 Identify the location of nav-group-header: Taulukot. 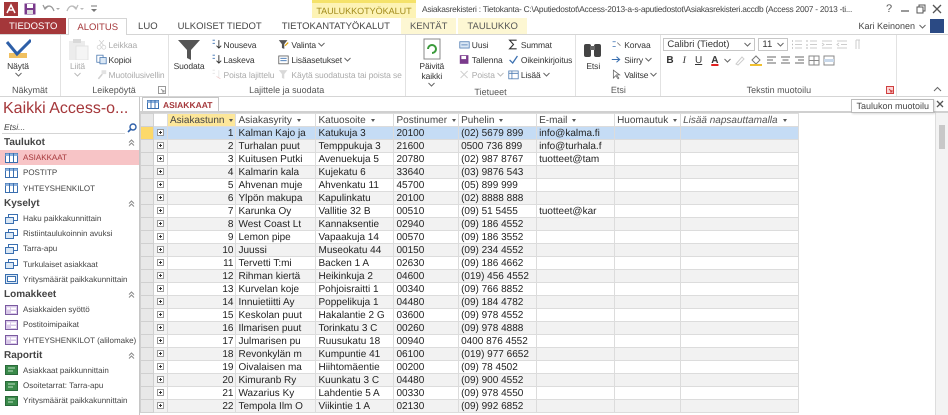
(24, 142).